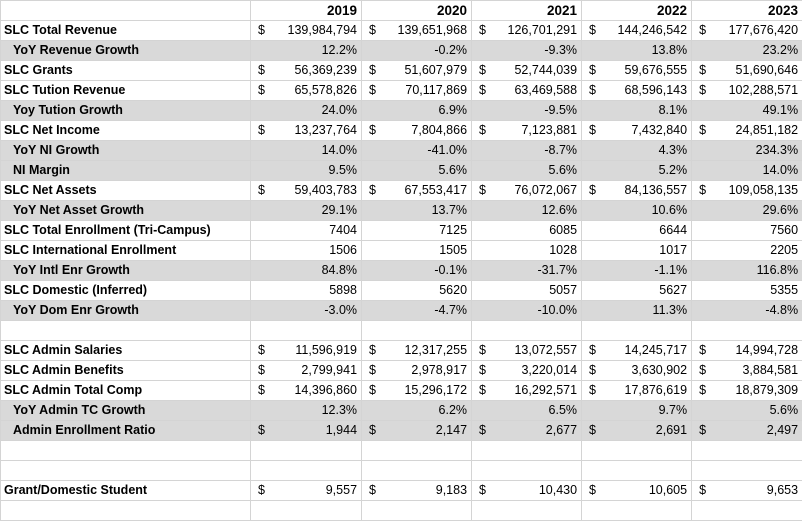 Image resolution: width=802 pixels, height=521 pixels. I want to click on value-cell-2023: 23.2%, so click(757, 51).